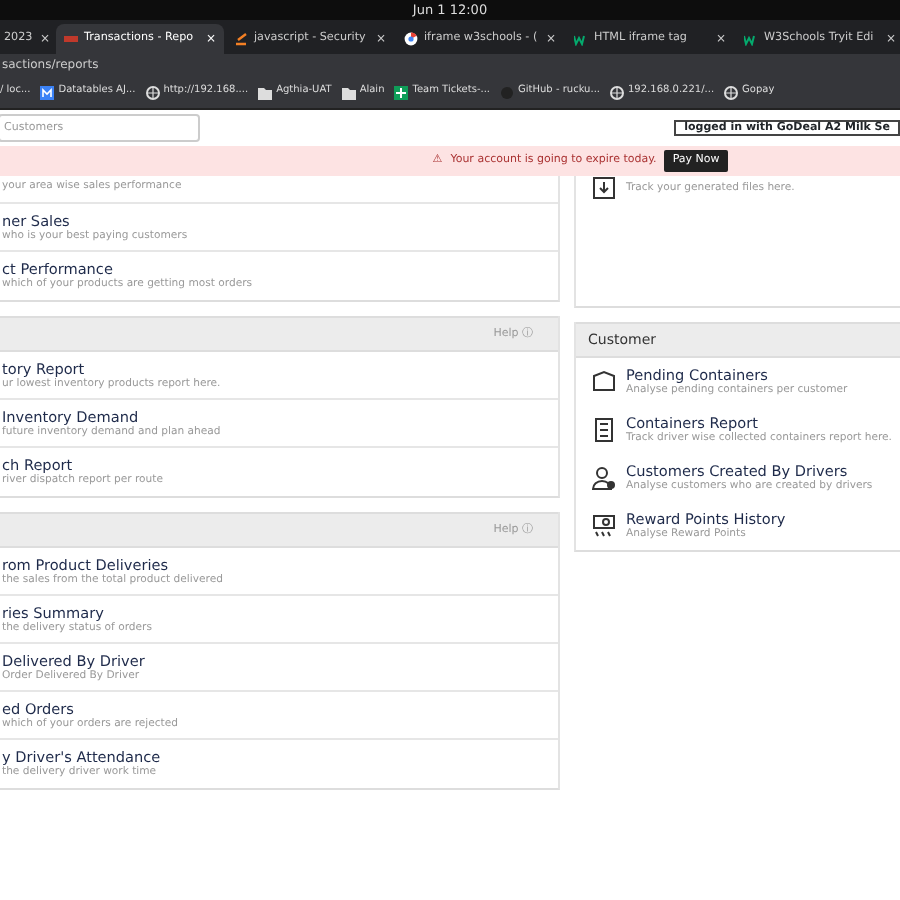 The height and width of the screenshot is (900, 900). I want to click on user-icon, so click(604, 478).